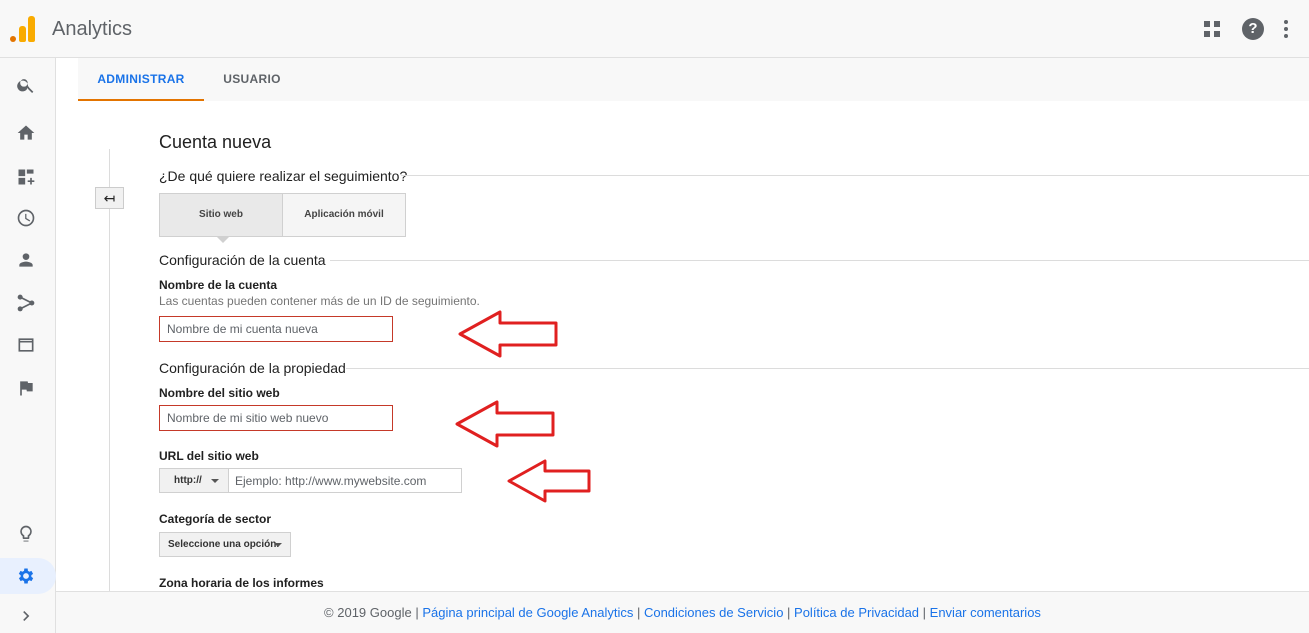  Describe the element at coordinates (241, 583) in the screenshot. I see `timezone-label: Zona horaria de los informes` at that location.